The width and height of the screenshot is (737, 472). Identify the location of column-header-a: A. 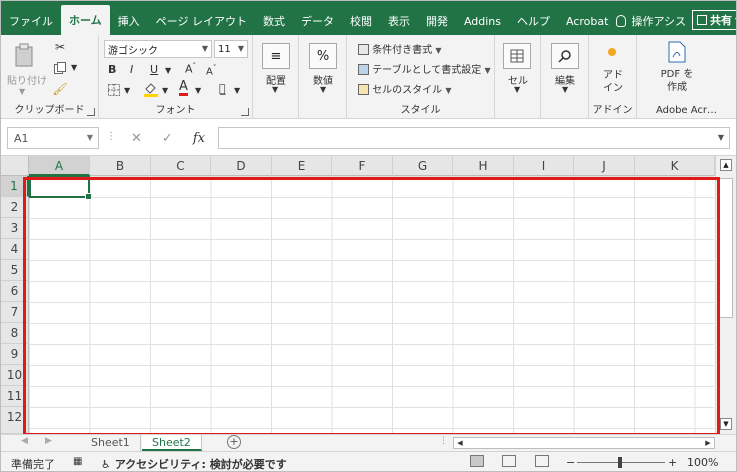
(59, 166).